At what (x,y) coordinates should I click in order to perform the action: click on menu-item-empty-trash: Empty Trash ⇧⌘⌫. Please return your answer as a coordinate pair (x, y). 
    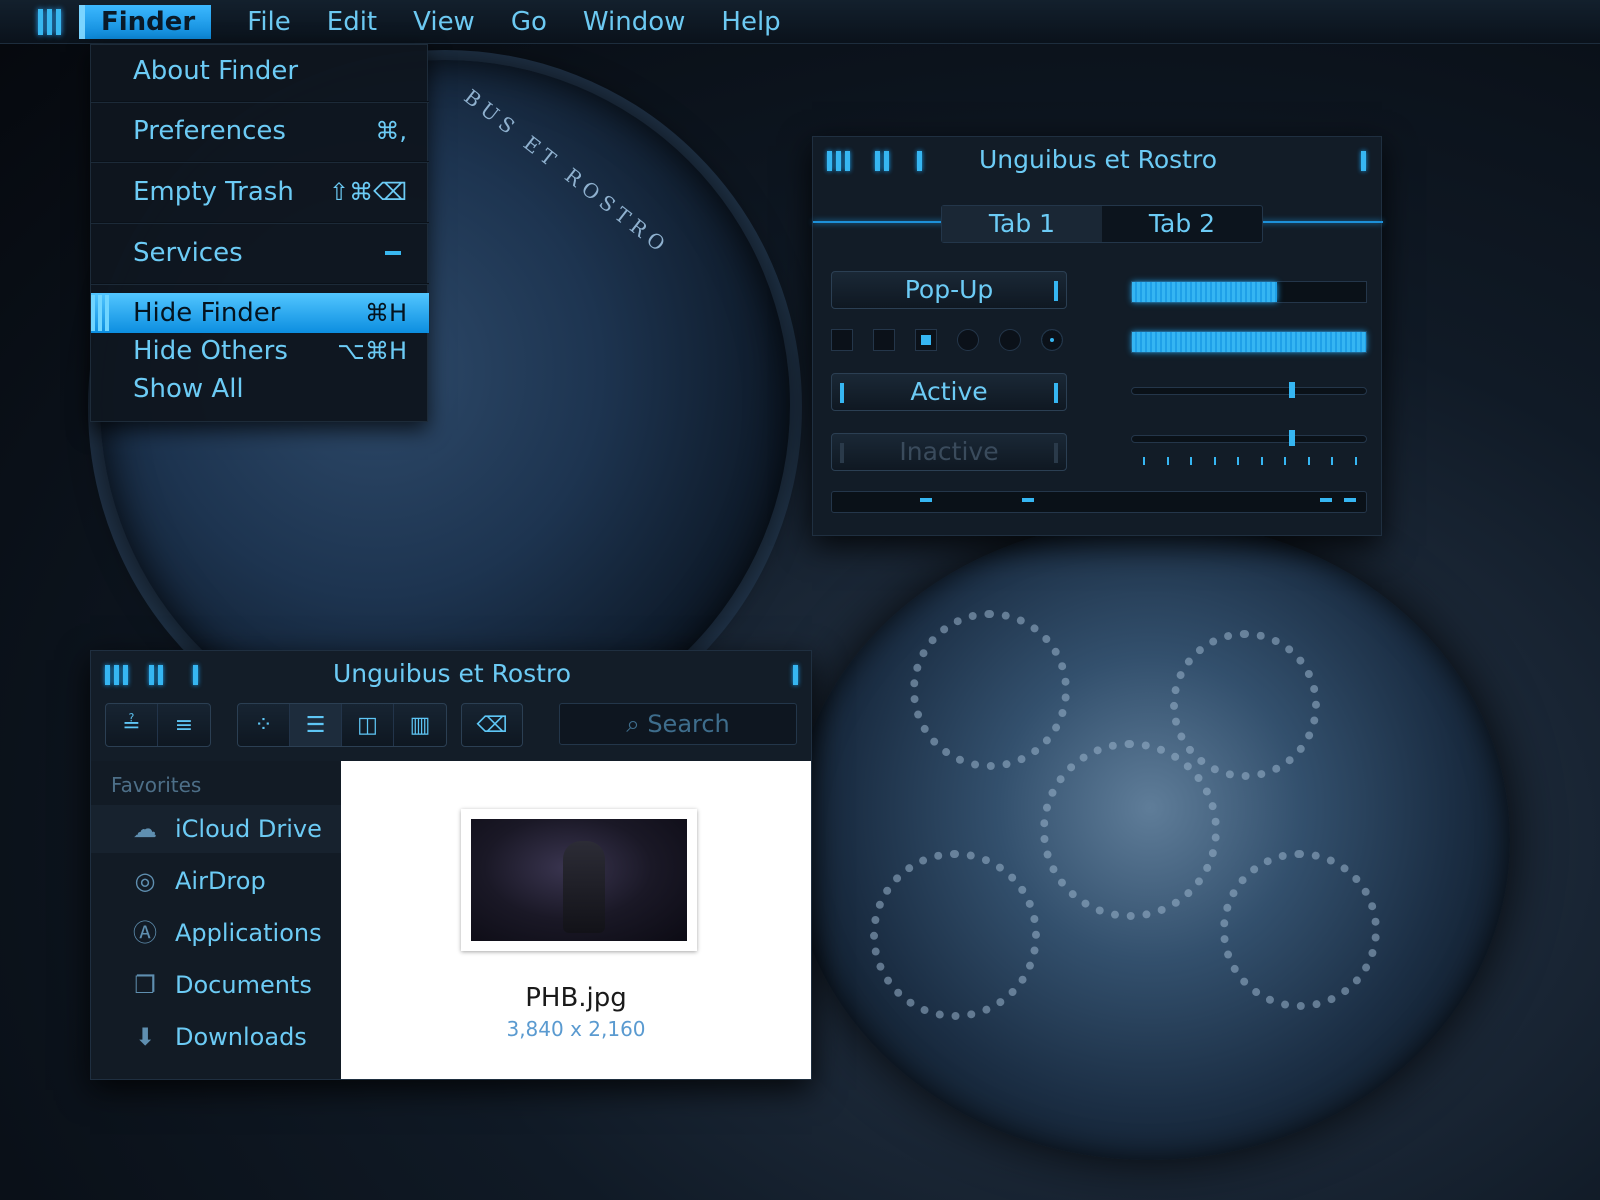
    Looking at the image, I should click on (260, 192).